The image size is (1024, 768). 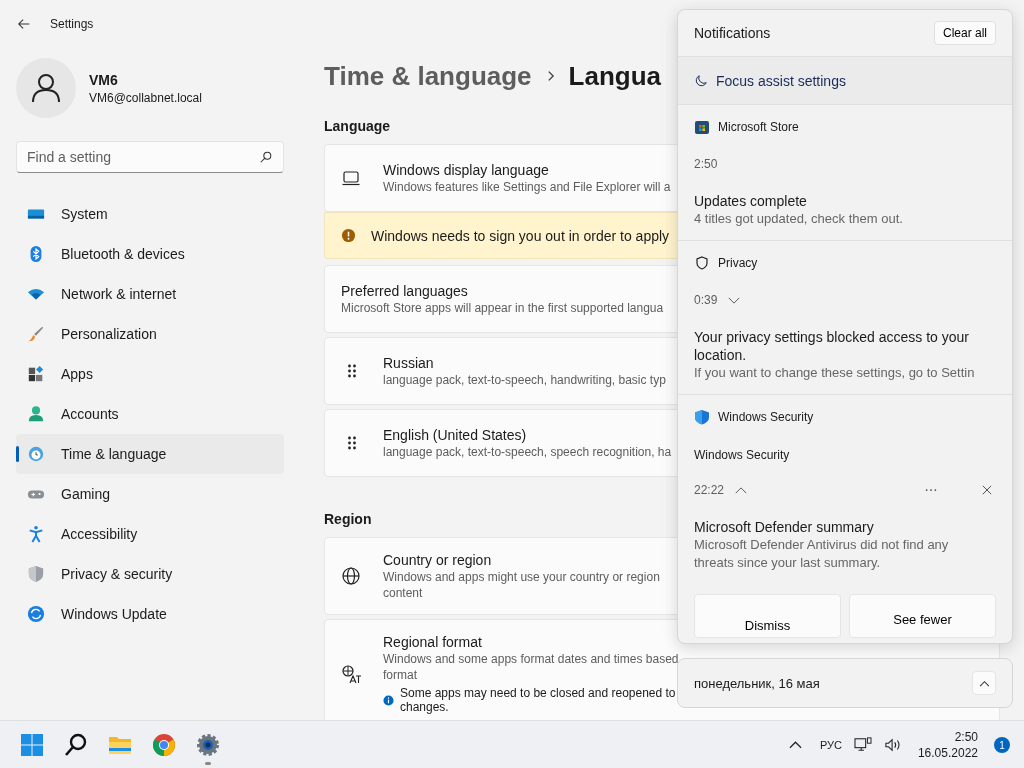 What do you see at coordinates (947, 745) in the screenshot?
I see `clock: 2:50 16.05.2022` at bounding box center [947, 745].